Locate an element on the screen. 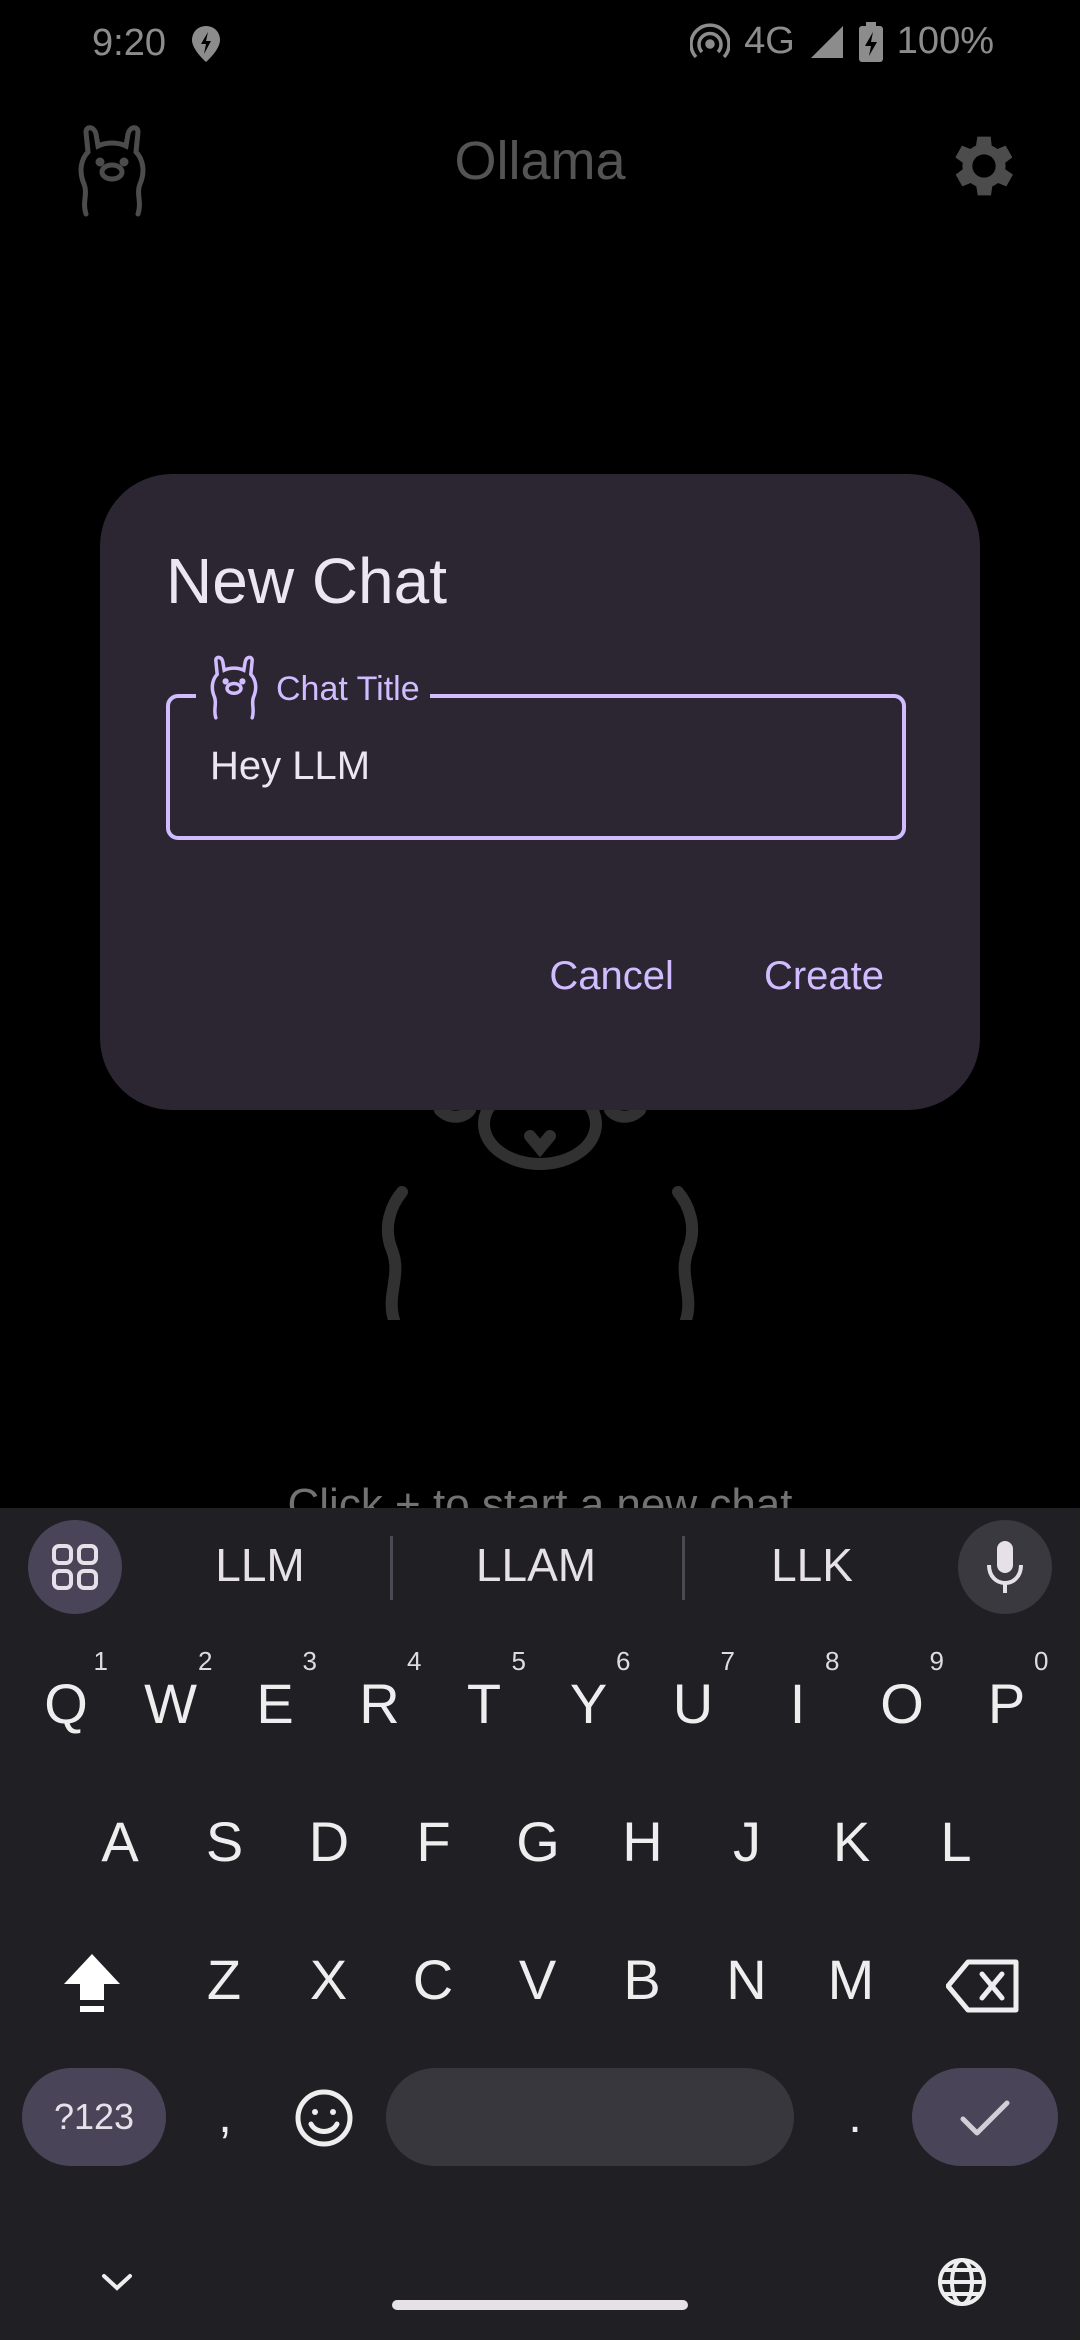 The width and height of the screenshot is (1080, 2340). field-label-group: Chat Title is located at coordinates (313, 689).